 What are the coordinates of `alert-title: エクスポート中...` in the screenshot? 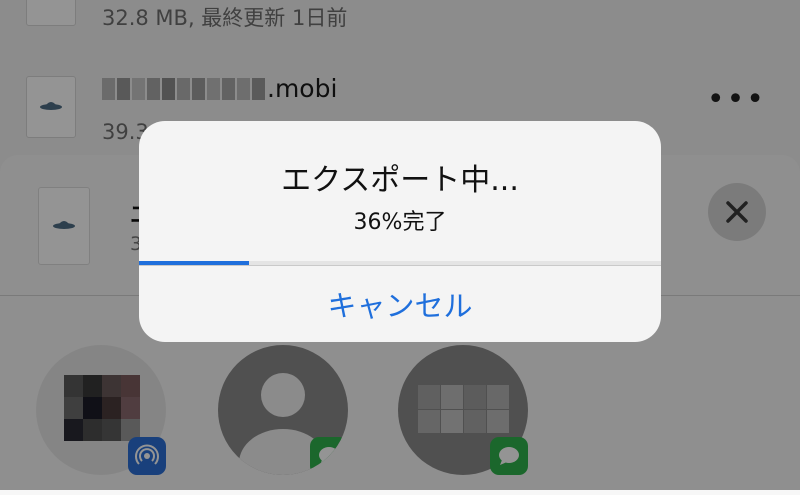 It's located at (400, 180).